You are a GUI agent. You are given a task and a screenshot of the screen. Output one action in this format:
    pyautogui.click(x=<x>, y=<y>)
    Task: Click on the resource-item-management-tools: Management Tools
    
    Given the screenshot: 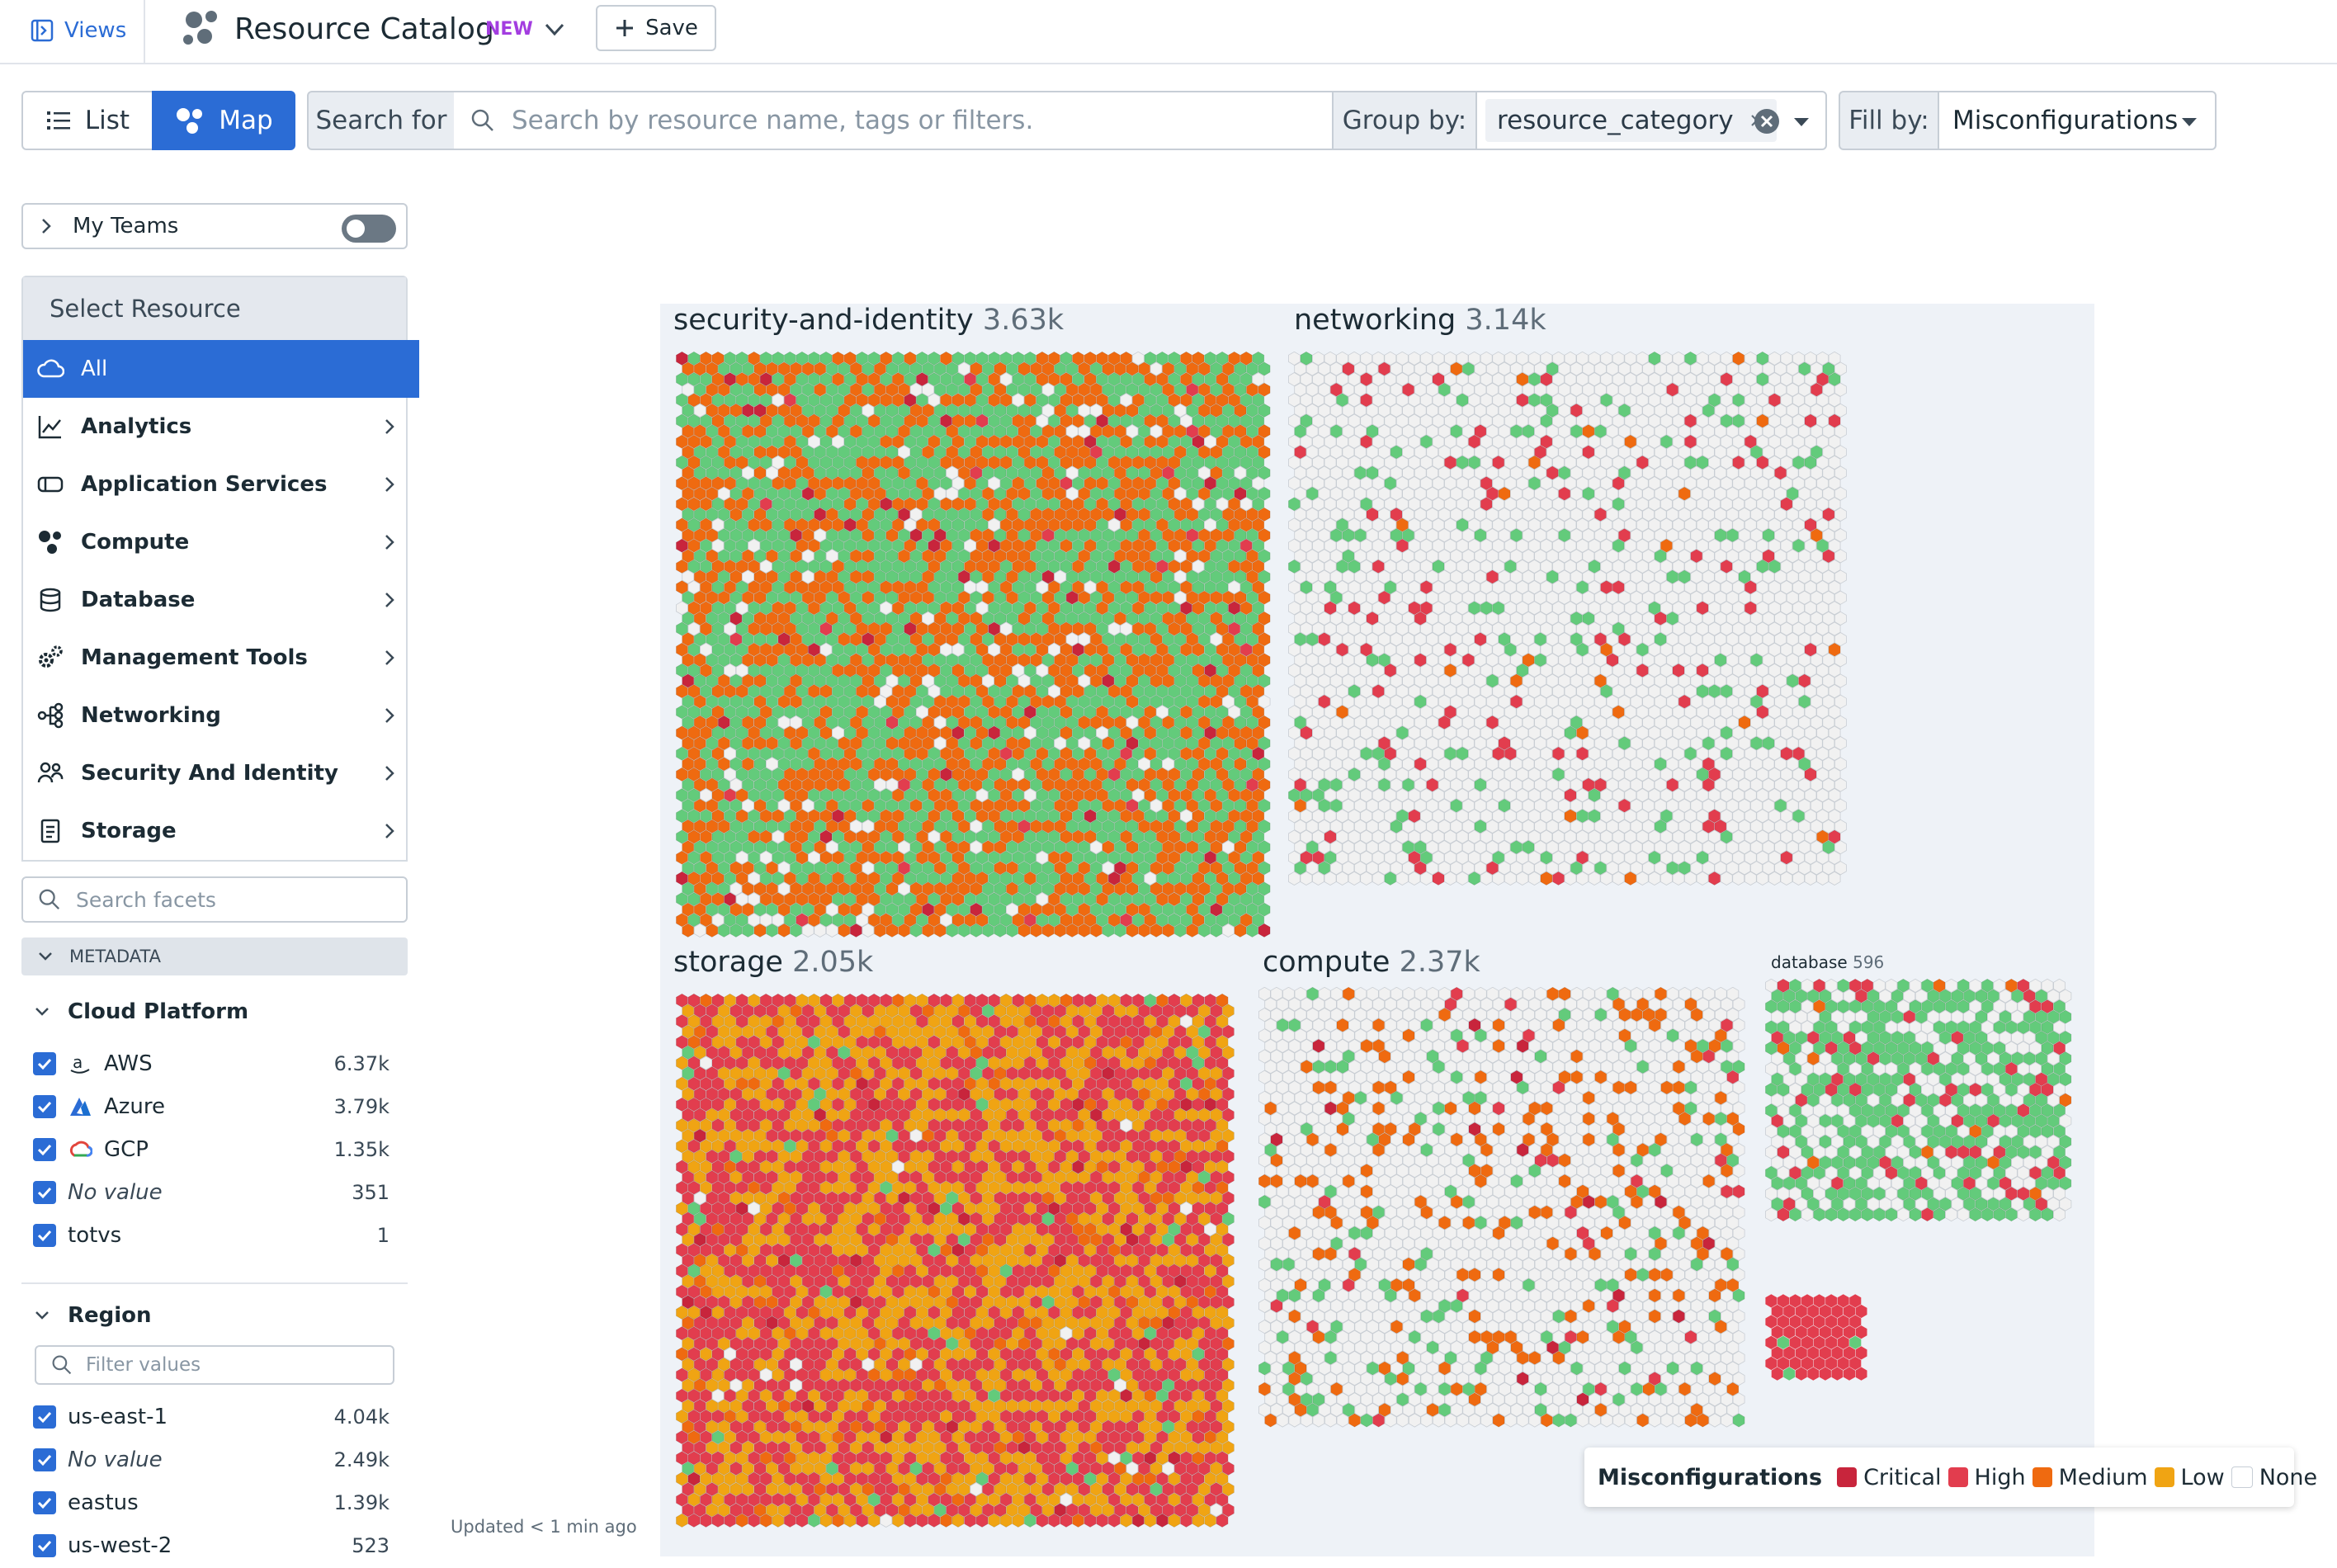 What is the action you would take?
    pyautogui.click(x=221, y=658)
    